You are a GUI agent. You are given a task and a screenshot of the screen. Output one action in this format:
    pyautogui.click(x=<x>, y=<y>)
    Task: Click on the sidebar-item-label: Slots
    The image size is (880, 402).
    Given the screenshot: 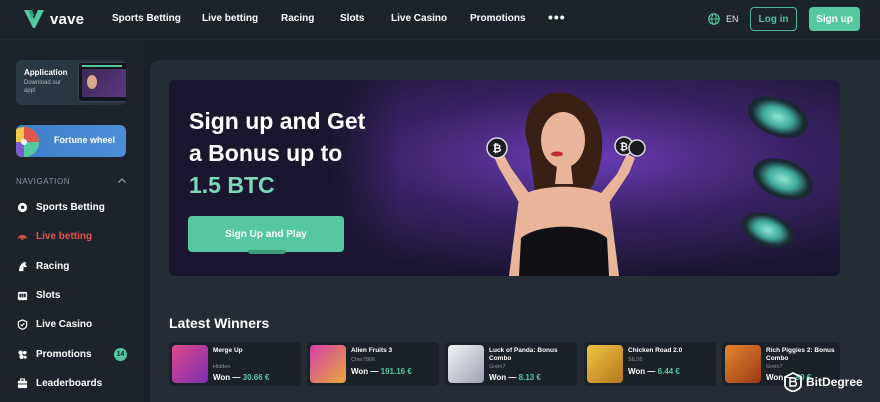 What is the action you would take?
    pyautogui.click(x=48, y=295)
    